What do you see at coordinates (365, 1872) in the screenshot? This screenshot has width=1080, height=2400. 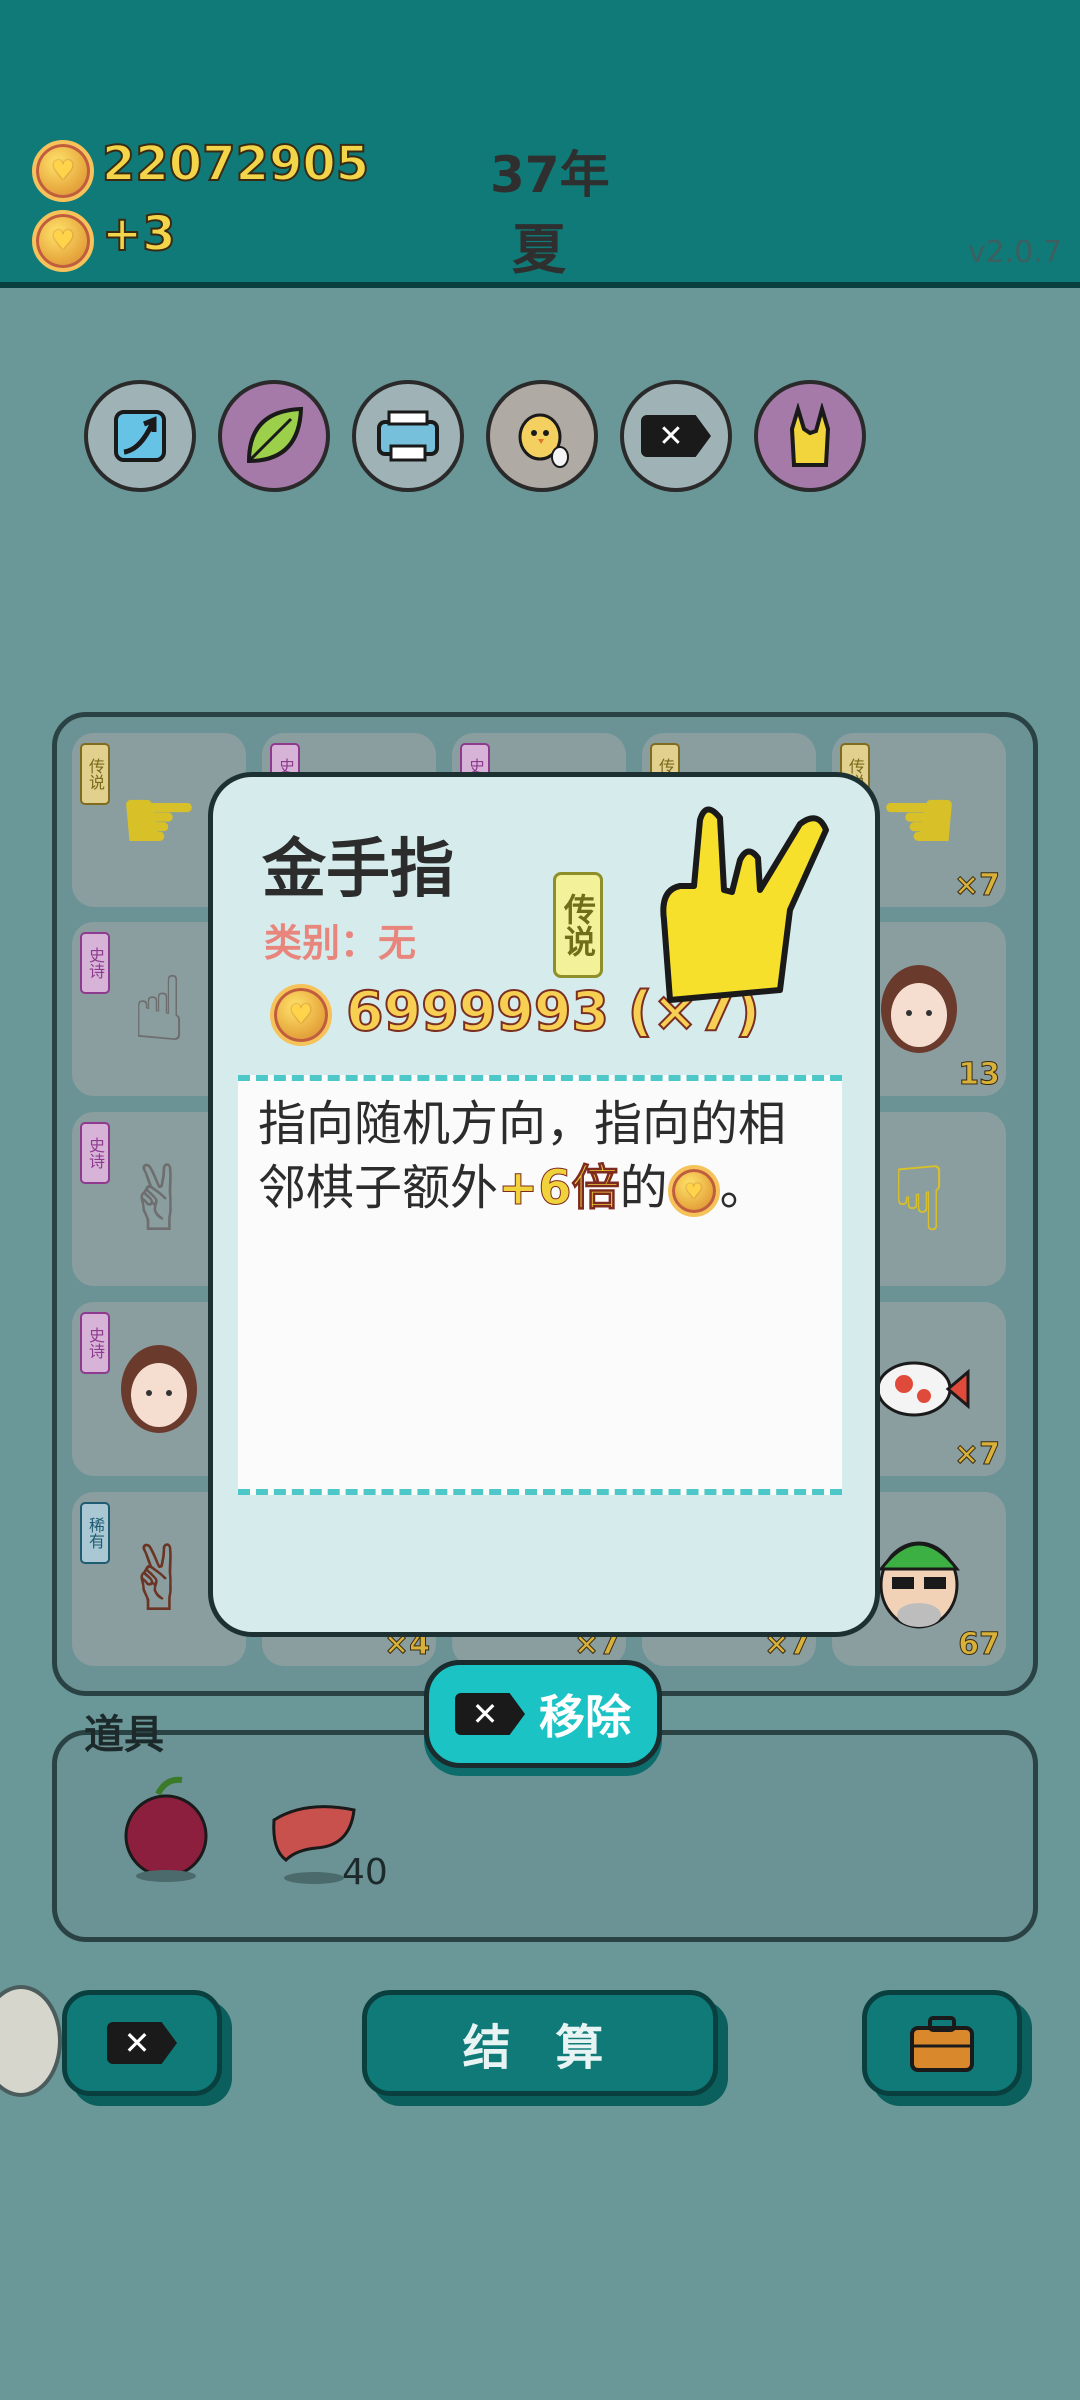 I see `item-count: 40` at bounding box center [365, 1872].